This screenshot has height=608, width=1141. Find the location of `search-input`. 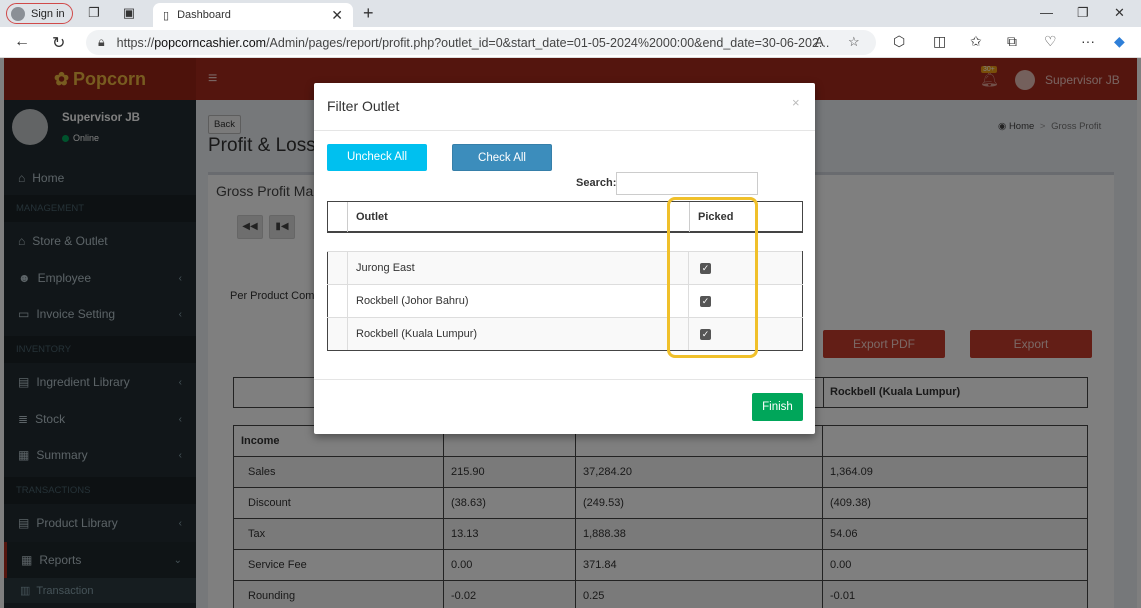

search-input is located at coordinates (687, 183).